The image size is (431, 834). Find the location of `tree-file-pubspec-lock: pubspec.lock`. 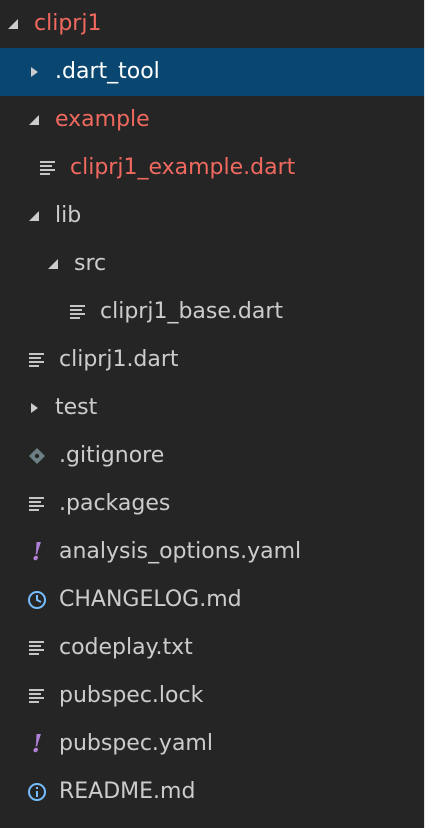

tree-file-pubspec-lock: pubspec.lock is located at coordinates (212, 696).